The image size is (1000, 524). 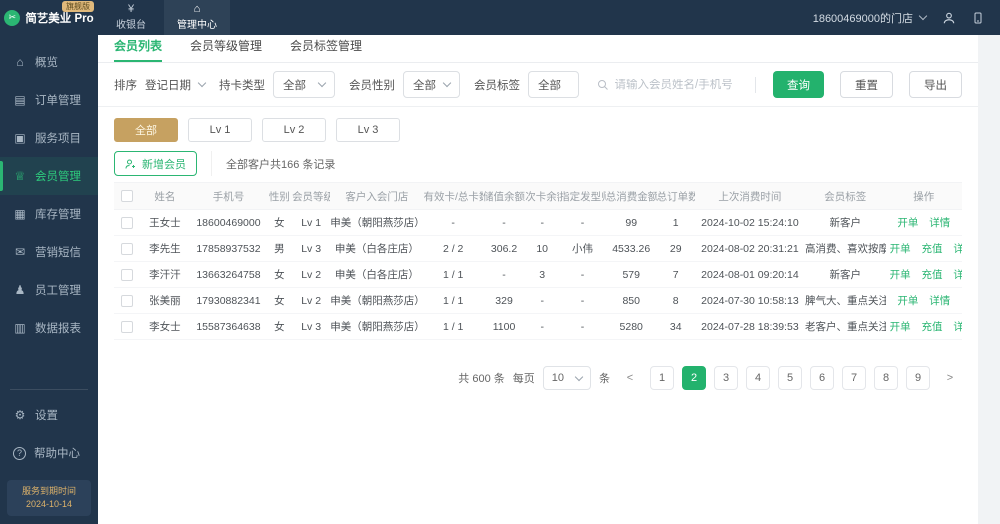 I want to click on mobile-device-icon, so click(x=978, y=18).